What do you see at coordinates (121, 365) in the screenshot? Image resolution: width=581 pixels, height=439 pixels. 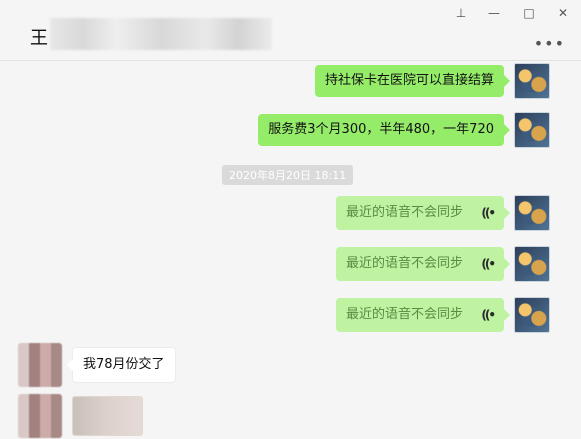 I see `incoming-message-bubble: 我78月份交了` at bounding box center [121, 365].